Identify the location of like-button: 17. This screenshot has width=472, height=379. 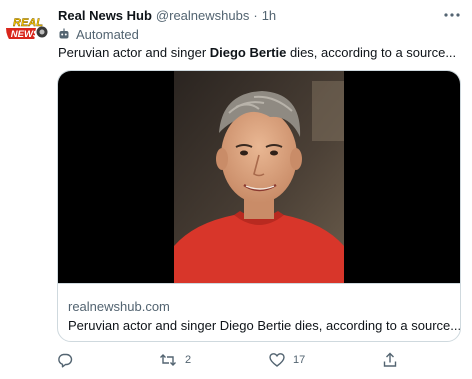
(287, 360).